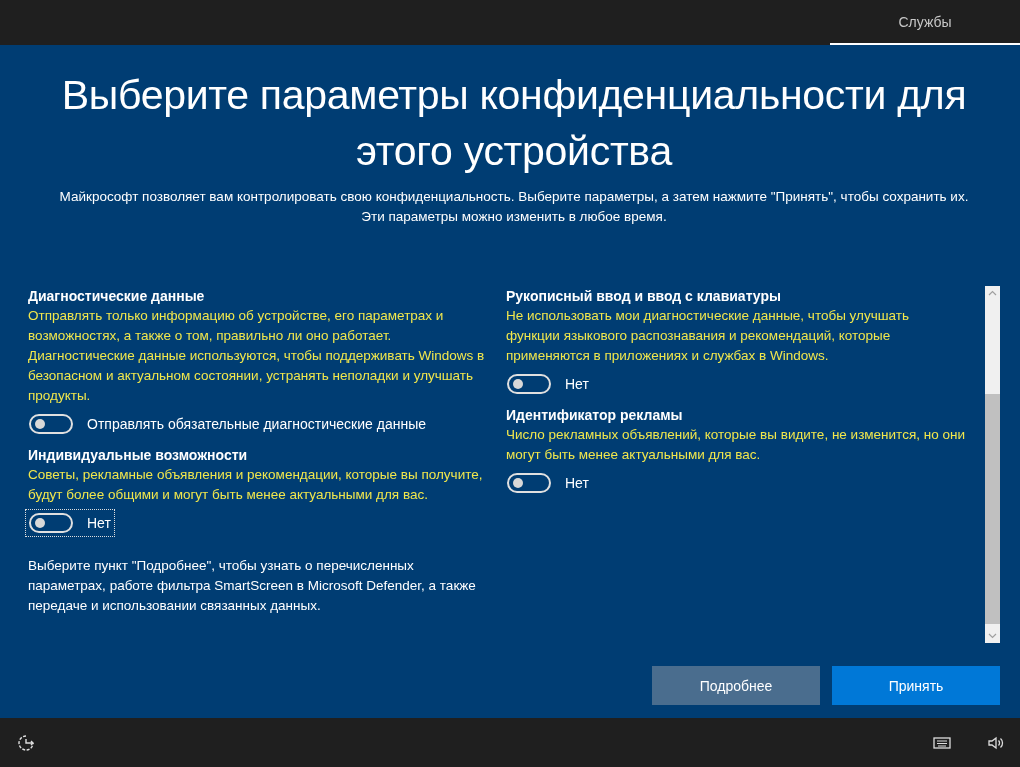 Image resolution: width=1020 pixels, height=767 pixels. I want to click on page-title: Выберите параметры конфиденциальности для этого устройства, so click(514, 123).